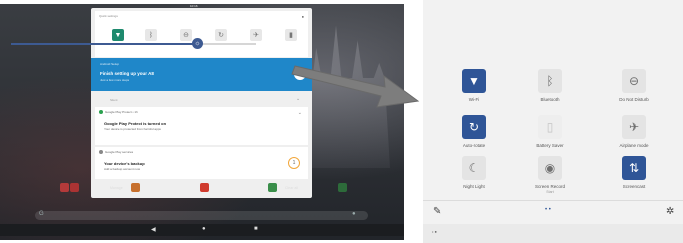 This screenshot has height=243, width=683. What do you see at coordinates (122, 169) in the screenshot?
I see `notification-text: Add a backup account now` at bounding box center [122, 169].